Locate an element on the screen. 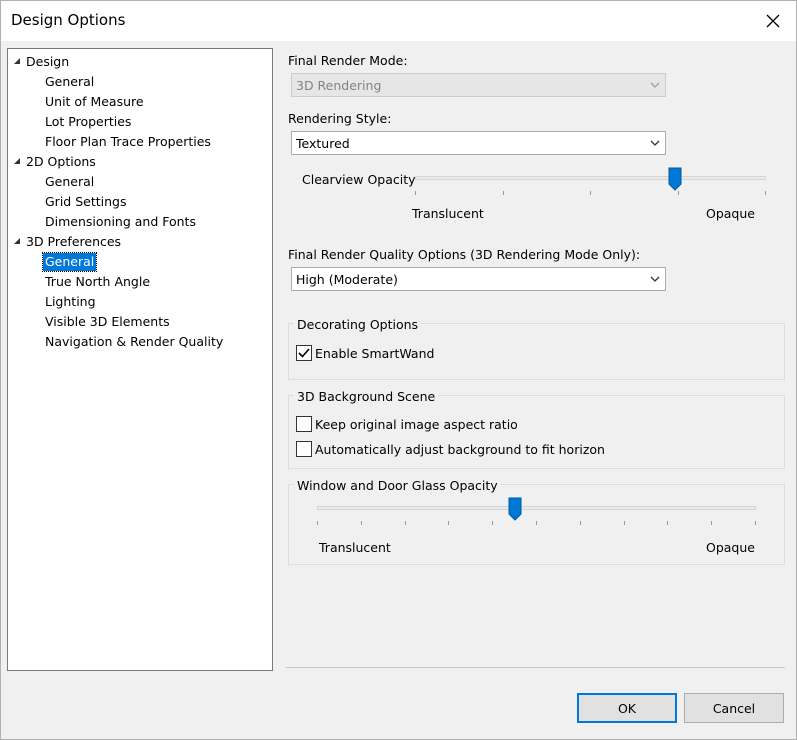 This screenshot has height=740, width=797. tree-item-label: Lot Properties is located at coordinates (88, 121).